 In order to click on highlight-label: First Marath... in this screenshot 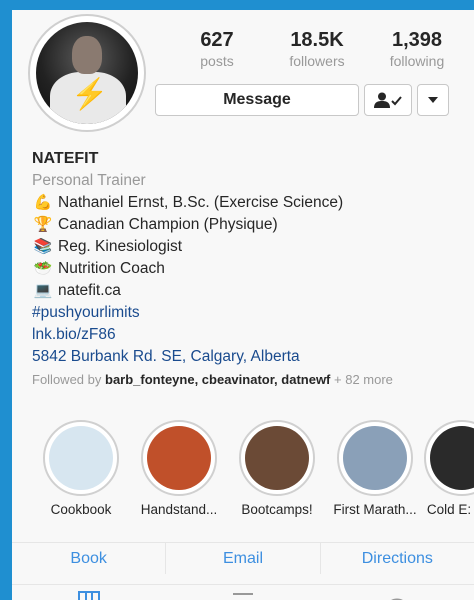, I will do `click(375, 509)`.